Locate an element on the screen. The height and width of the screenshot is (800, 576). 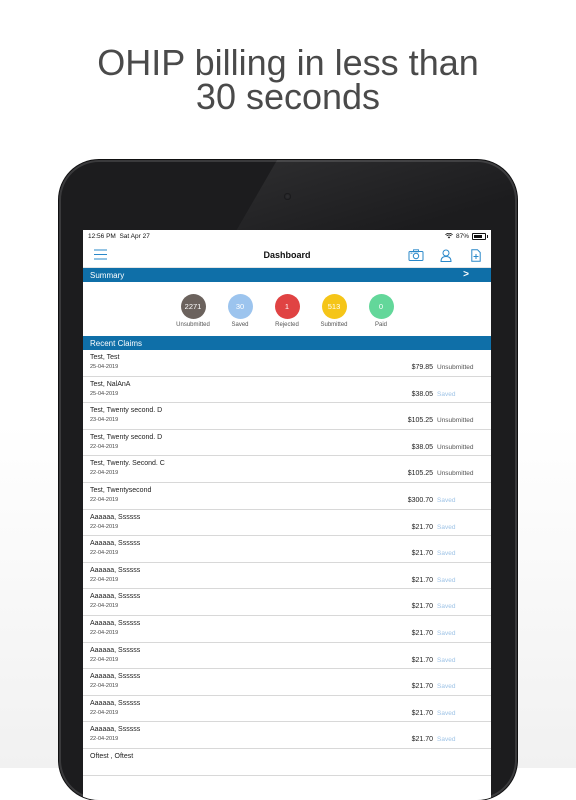
stat-saved: 30 Saved is located at coordinates (240, 315).